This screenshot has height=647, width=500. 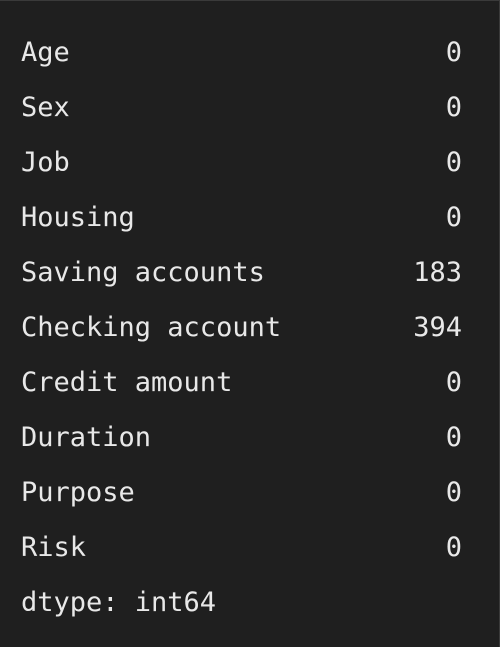 I want to click on row-value: 183, so click(x=437, y=272).